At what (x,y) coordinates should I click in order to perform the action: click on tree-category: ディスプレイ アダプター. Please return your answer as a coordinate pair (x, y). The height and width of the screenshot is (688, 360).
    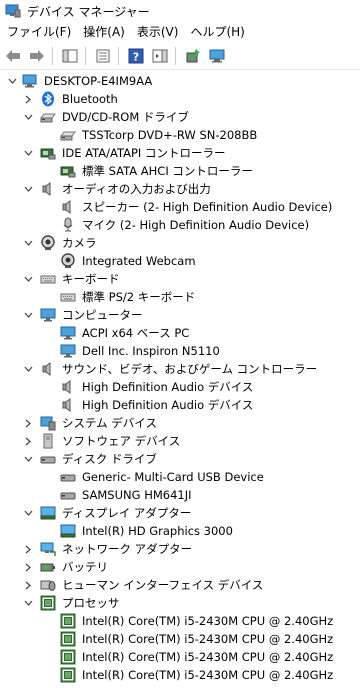
    Looking at the image, I should click on (180, 513).